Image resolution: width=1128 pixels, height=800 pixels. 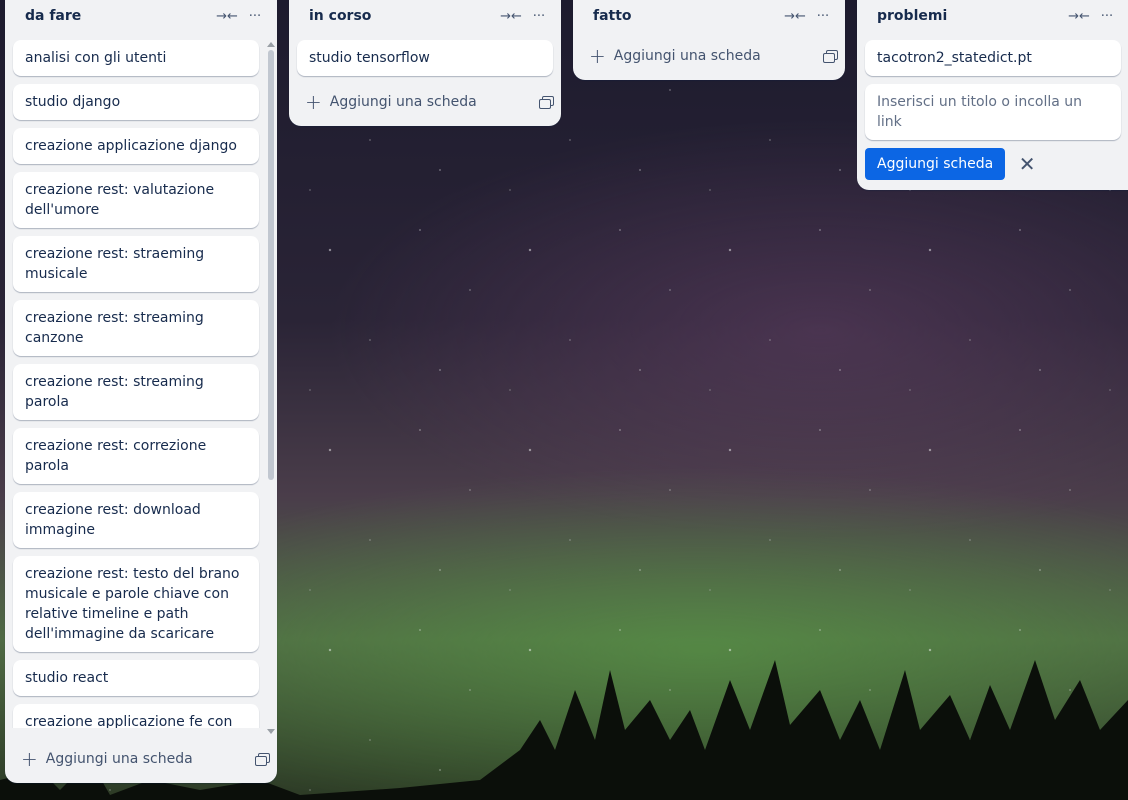 I want to click on list-card: studio react, so click(x=136, y=678).